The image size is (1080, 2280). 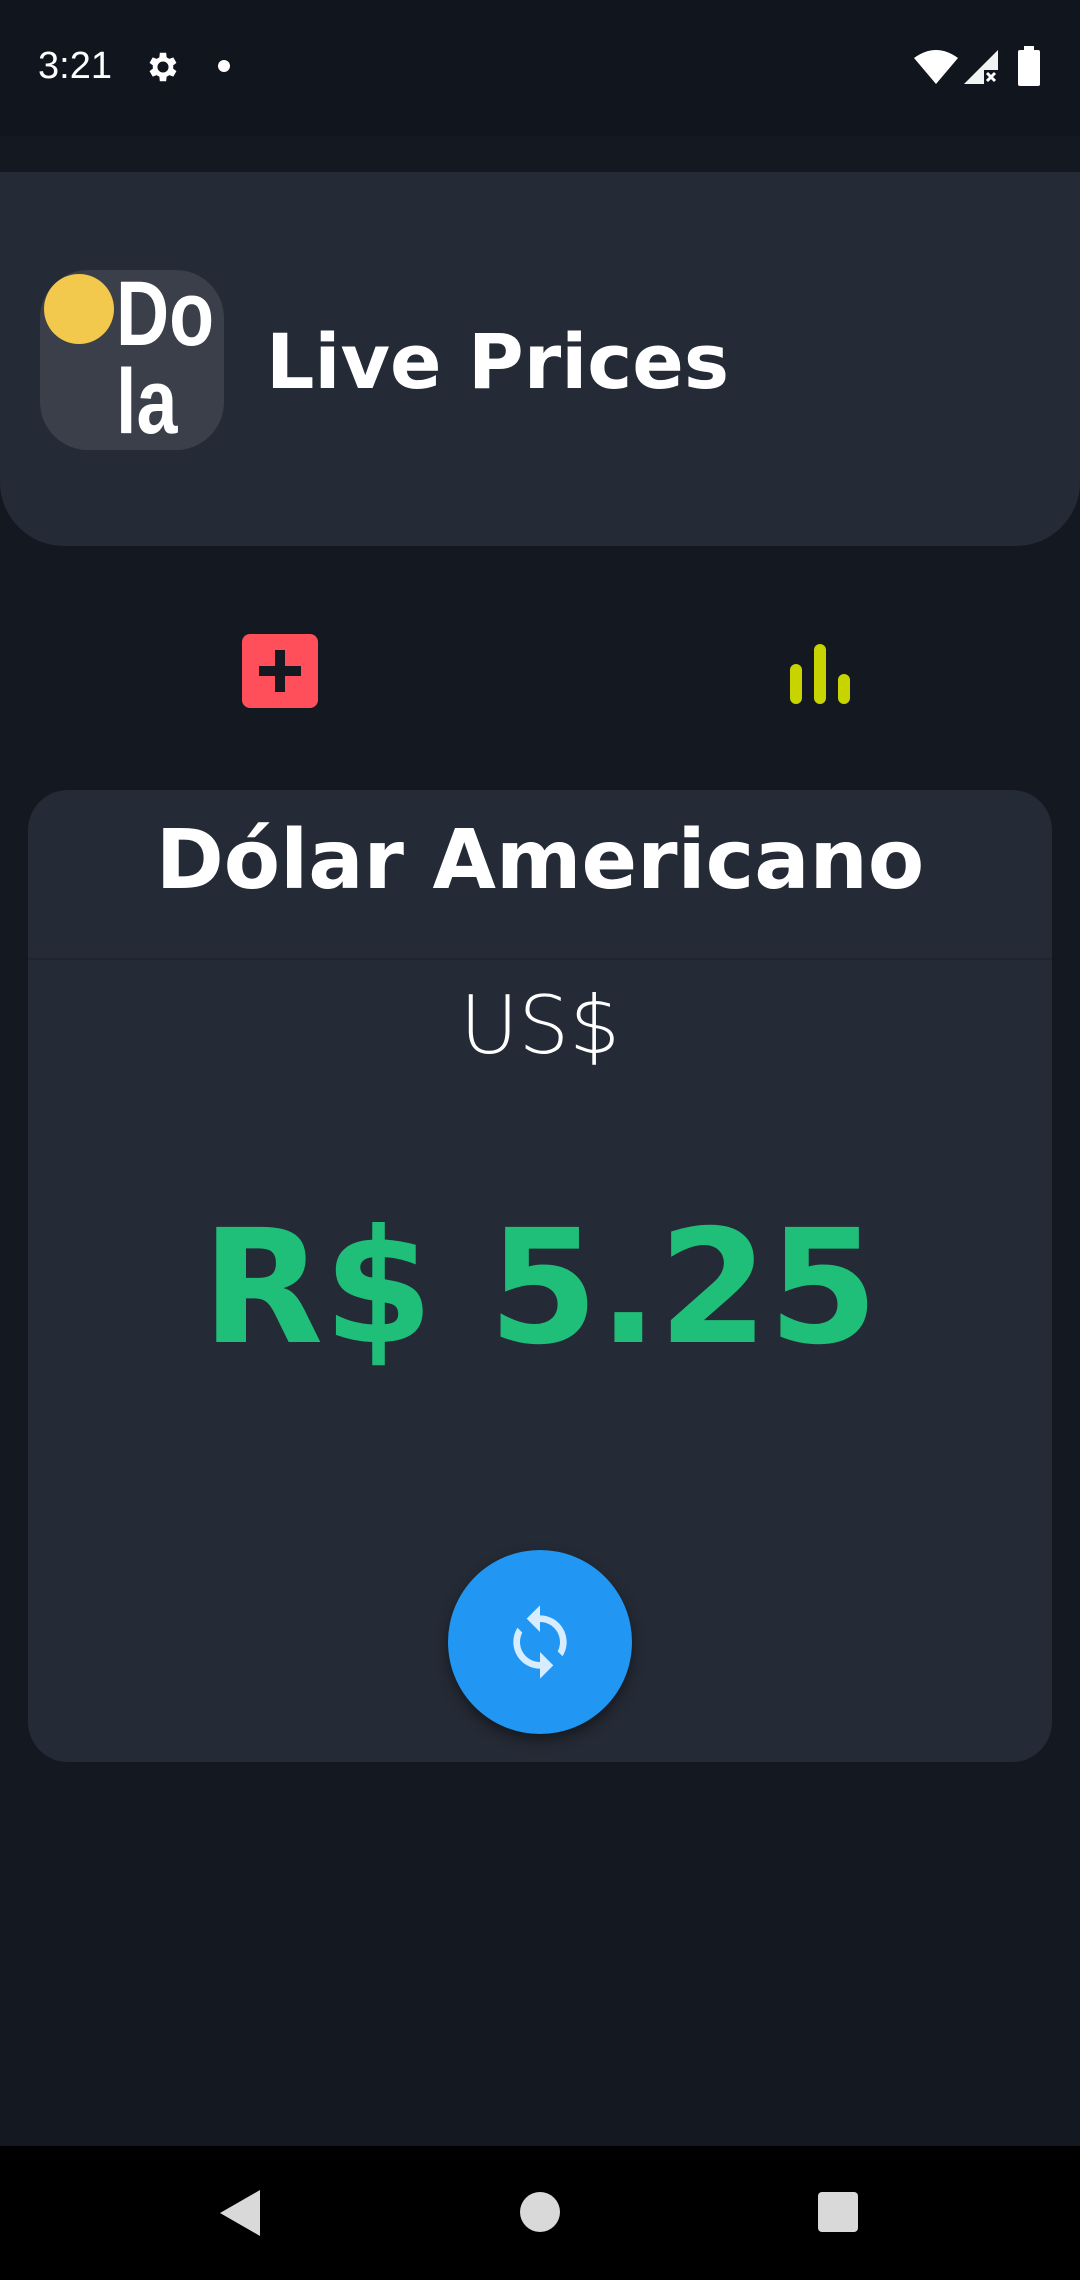 What do you see at coordinates (163, 67) in the screenshot?
I see `gear-icon` at bounding box center [163, 67].